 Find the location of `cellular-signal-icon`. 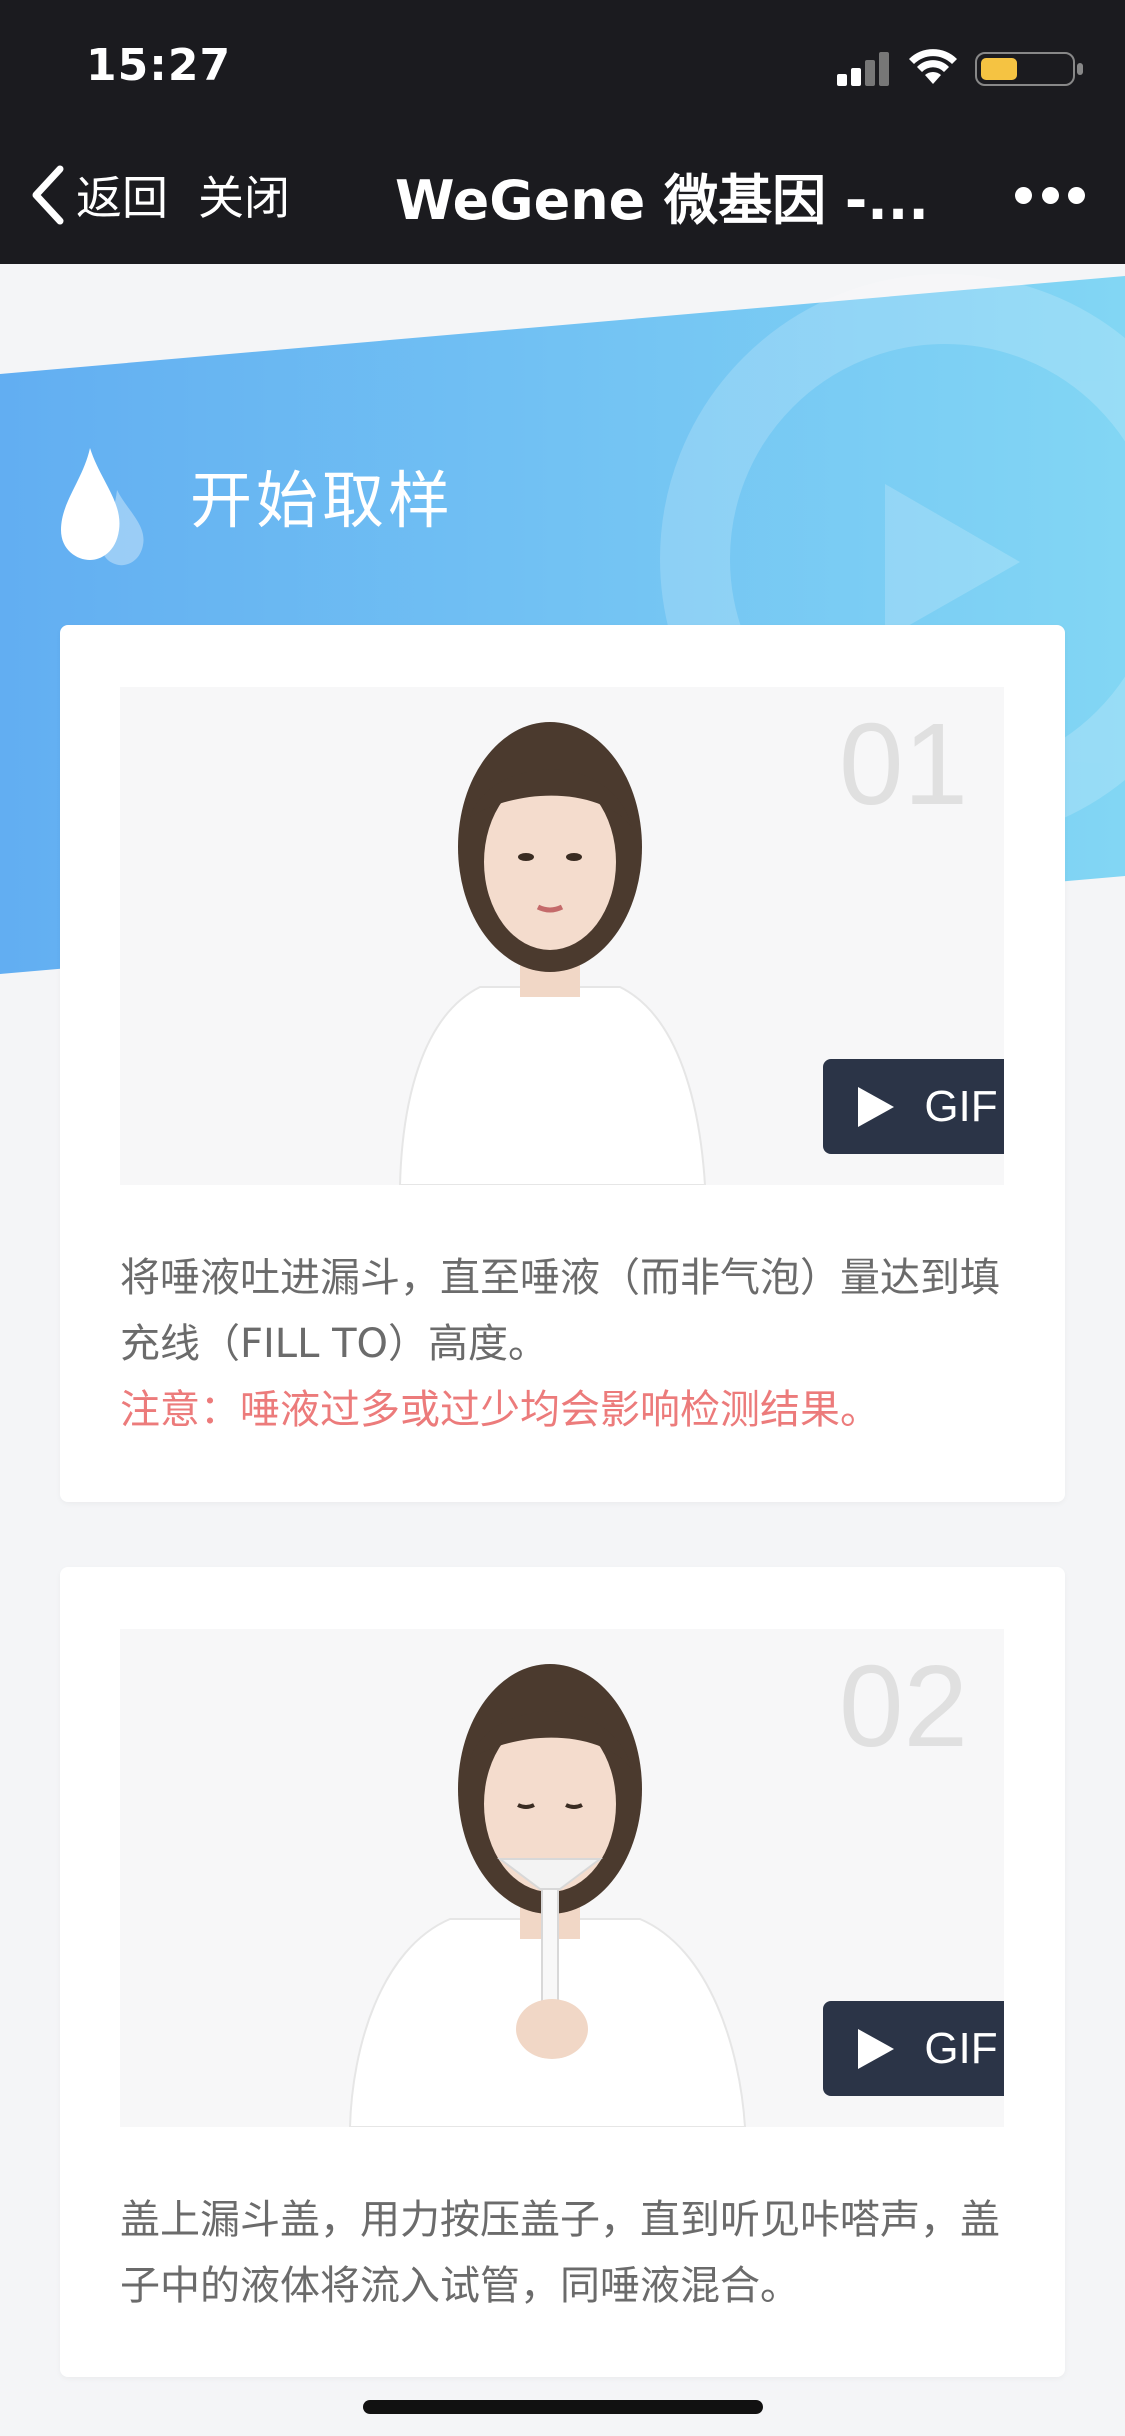

cellular-signal-icon is located at coordinates (863, 69).